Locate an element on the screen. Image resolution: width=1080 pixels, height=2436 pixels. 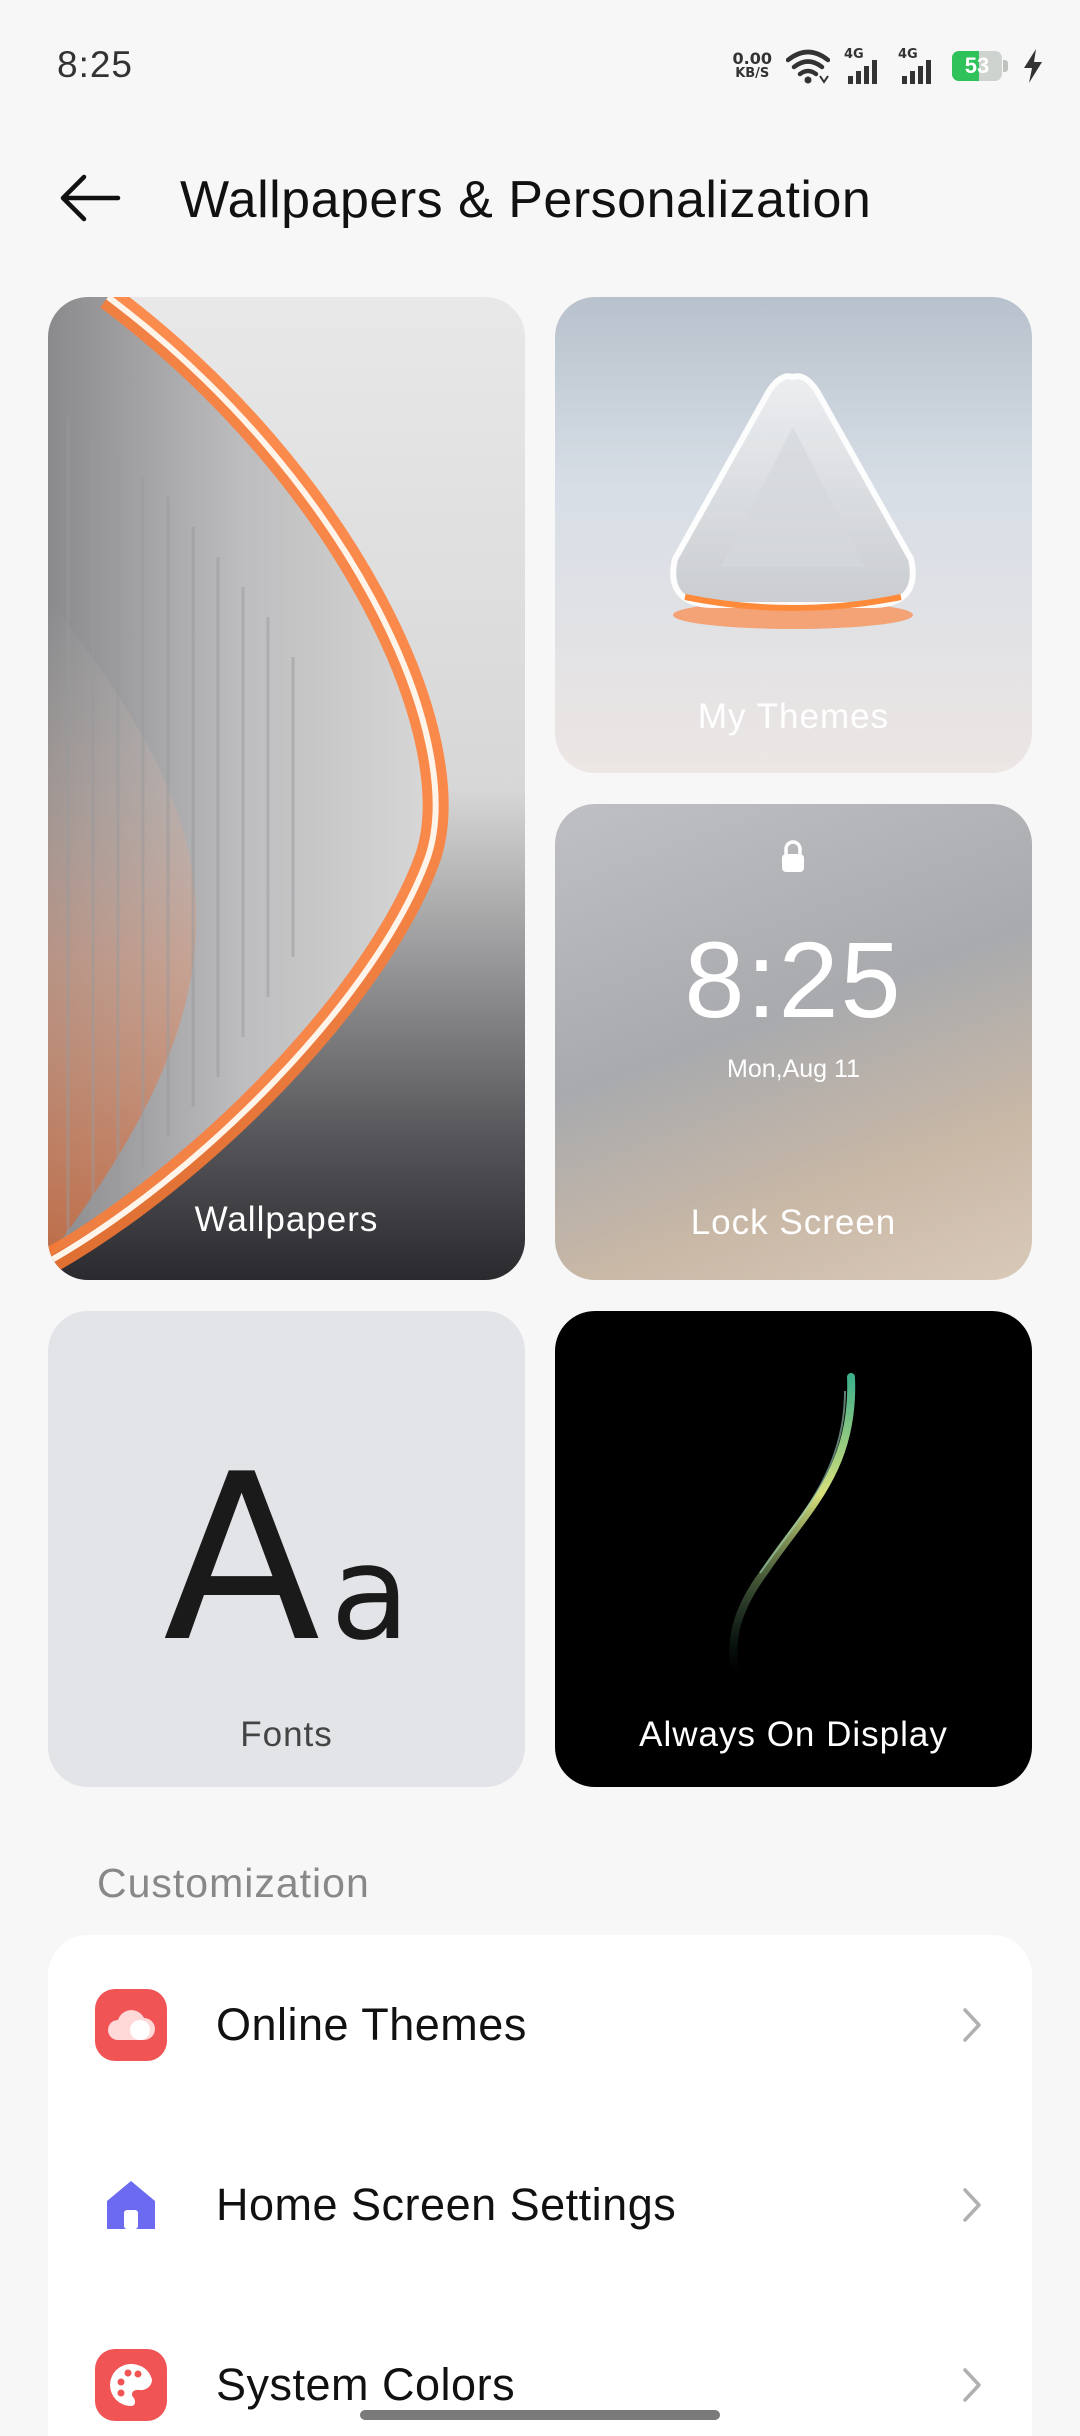
battery-icon: 53 is located at coordinates (980, 66).